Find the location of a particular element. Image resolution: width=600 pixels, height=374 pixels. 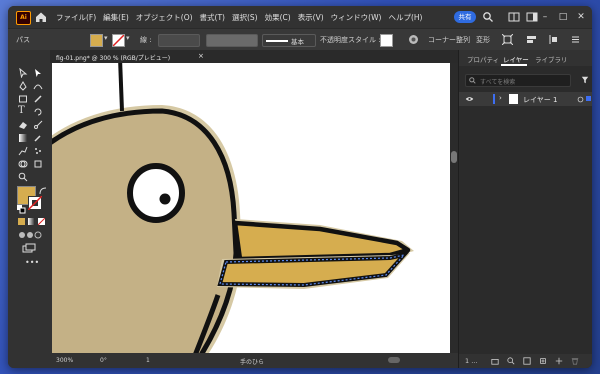

style-label: スタイル : is located at coordinates (364, 40).